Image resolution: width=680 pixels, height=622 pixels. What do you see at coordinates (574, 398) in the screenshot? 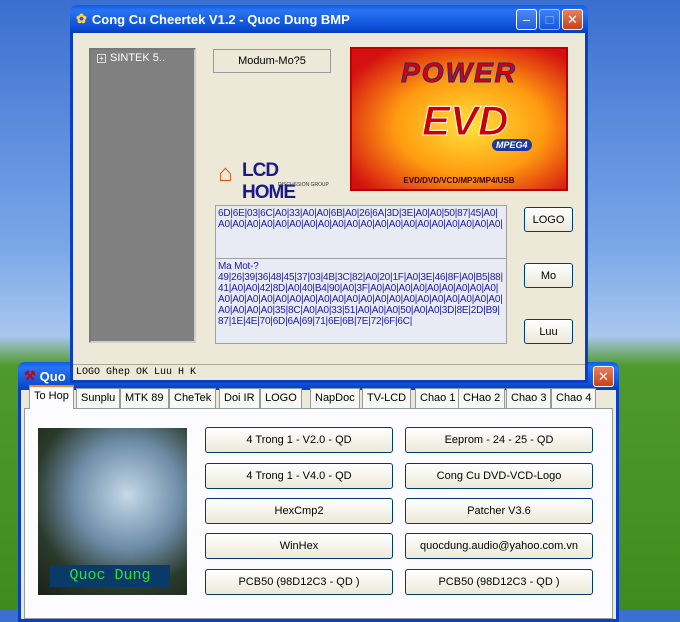
I see `tab-chao-4: Chao 4` at bounding box center [574, 398].